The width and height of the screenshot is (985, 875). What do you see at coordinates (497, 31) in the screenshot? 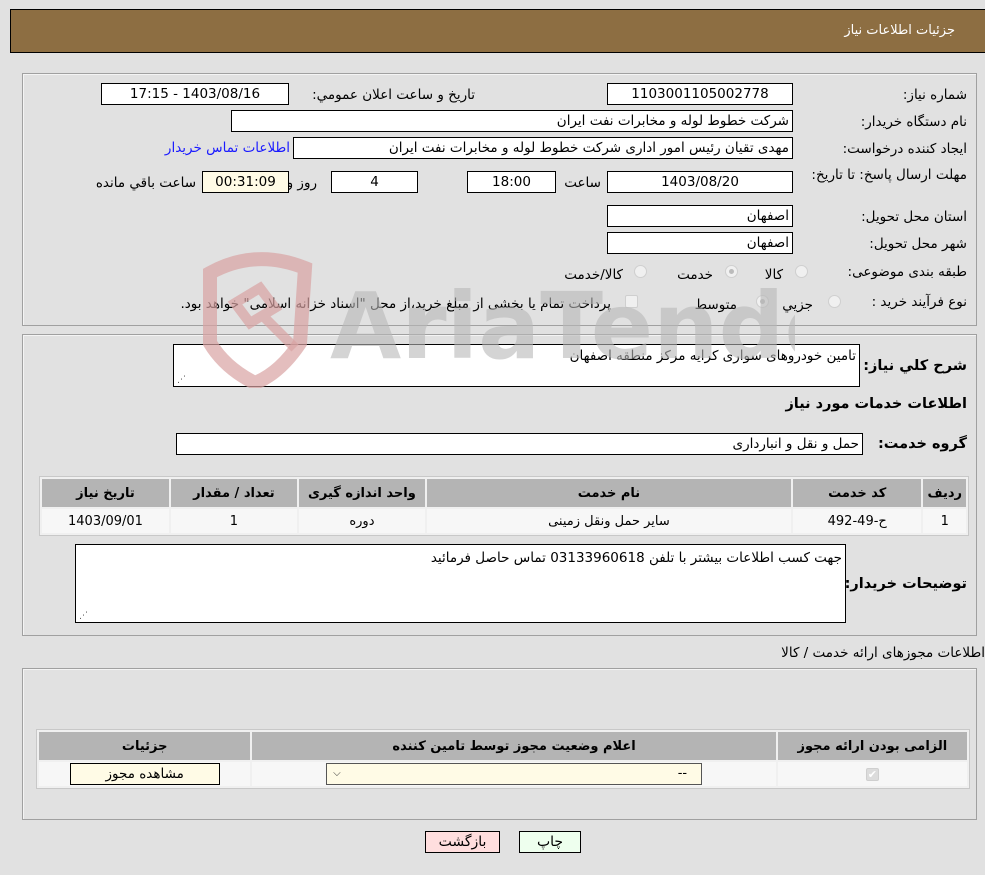
I see `page-header: جزئیات اطلاعات نیاز` at bounding box center [497, 31].